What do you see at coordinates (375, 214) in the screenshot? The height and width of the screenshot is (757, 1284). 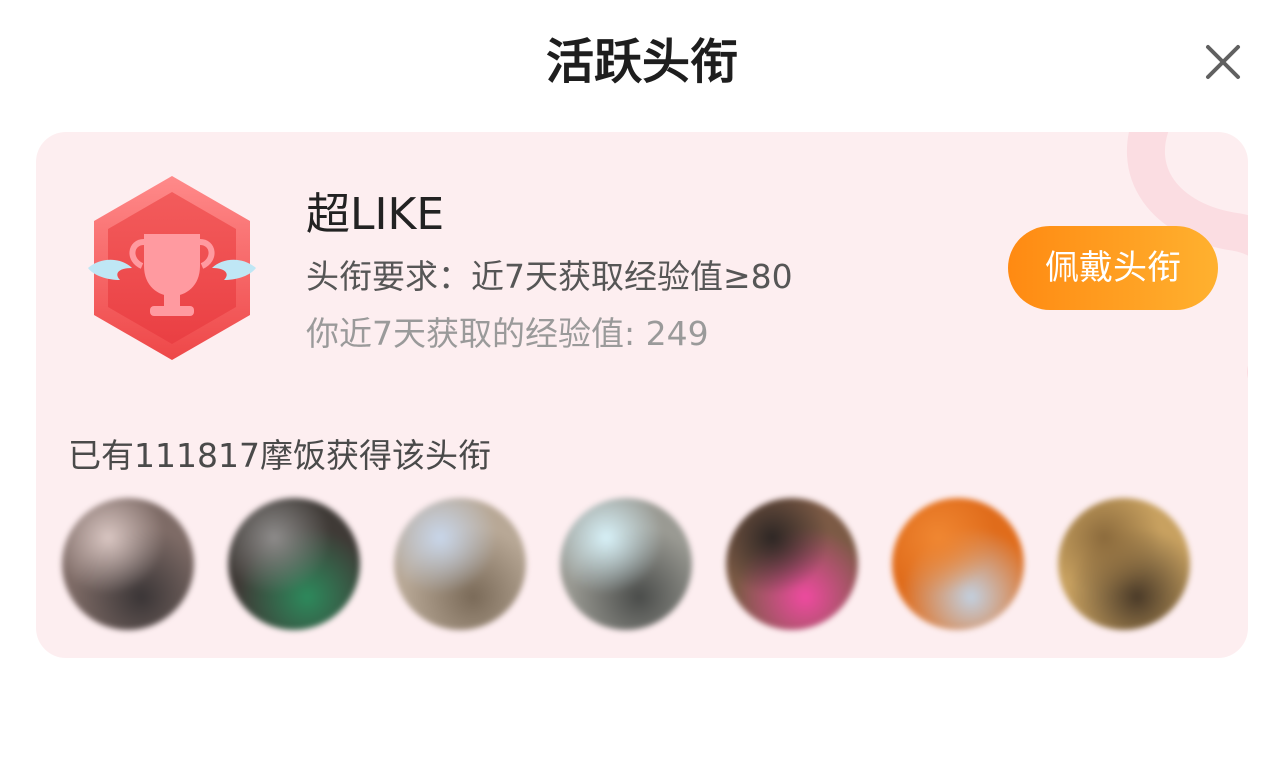 I see `badge-name: 超LIKE` at bounding box center [375, 214].